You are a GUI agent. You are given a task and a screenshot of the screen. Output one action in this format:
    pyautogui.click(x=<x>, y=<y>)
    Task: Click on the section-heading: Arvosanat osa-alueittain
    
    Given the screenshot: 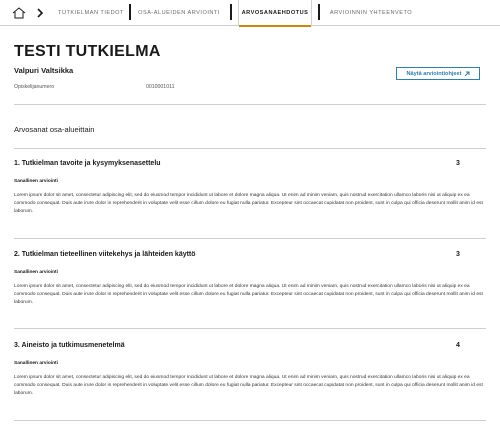 What is the action you would take?
    pyautogui.click(x=54, y=129)
    